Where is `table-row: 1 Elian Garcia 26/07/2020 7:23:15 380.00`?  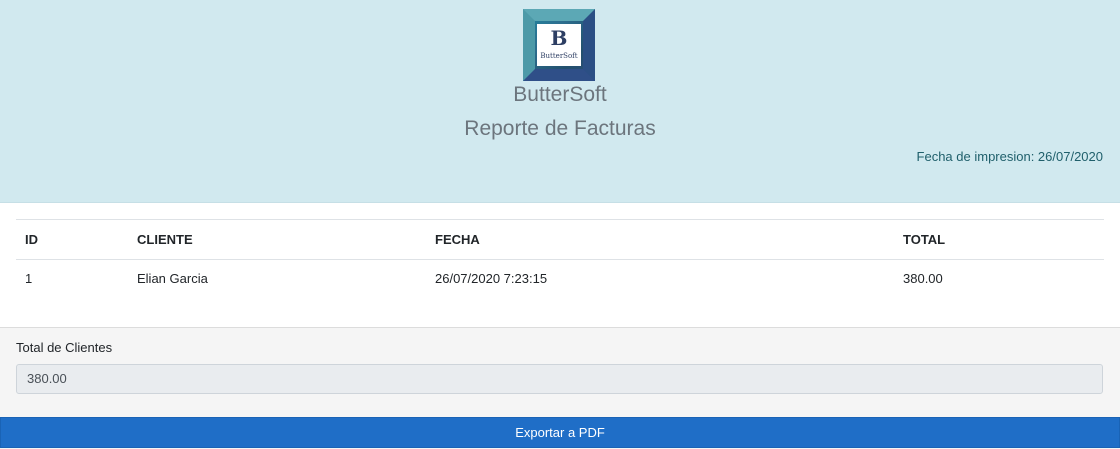
table-row: 1 Elian Garcia 26/07/2020 7:23:15 380.00 is located at coordinates (560, 279).